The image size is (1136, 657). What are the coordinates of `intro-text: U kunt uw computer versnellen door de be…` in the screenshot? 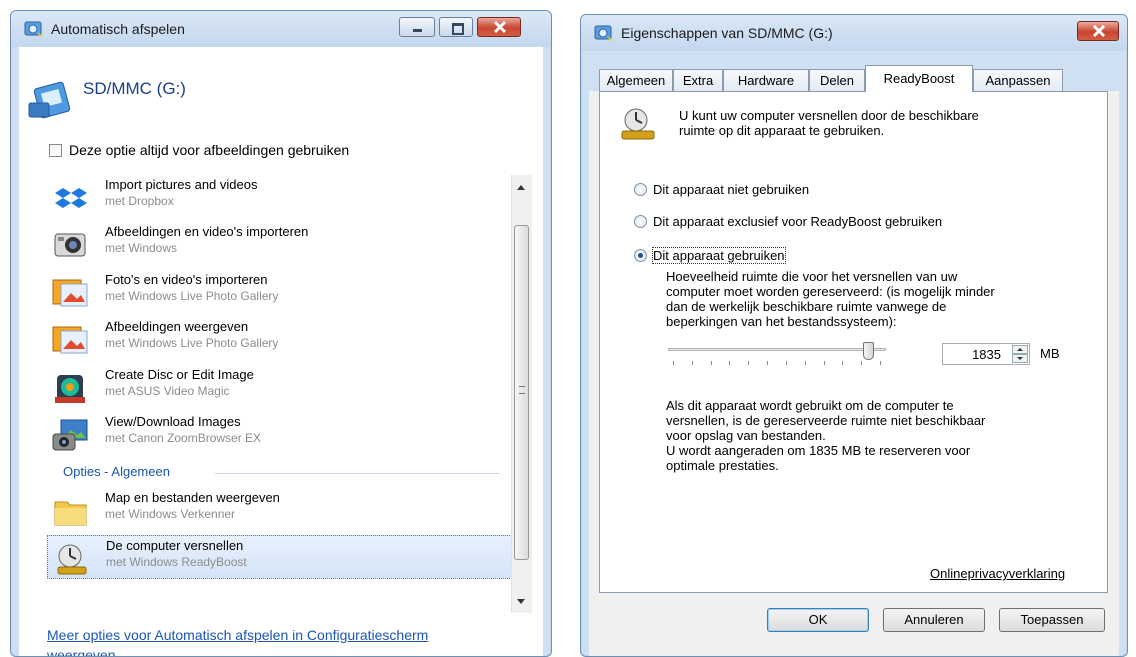 It's located at (829, 123).